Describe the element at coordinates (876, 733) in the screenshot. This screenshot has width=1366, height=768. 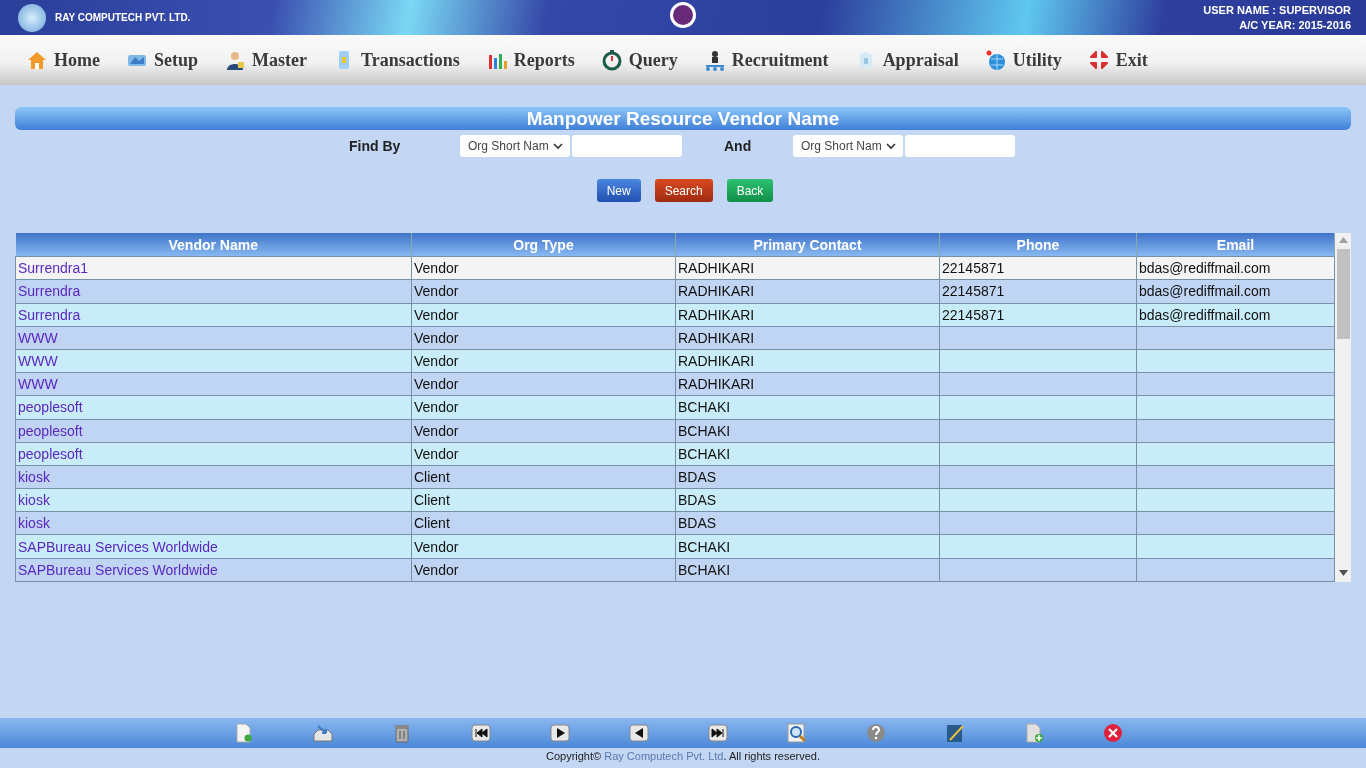
I see `help-icon` at that location.